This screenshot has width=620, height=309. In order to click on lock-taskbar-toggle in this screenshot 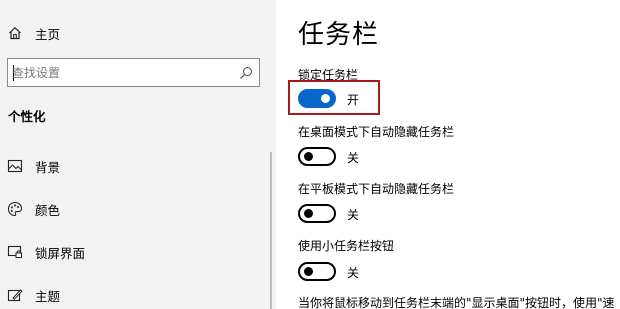, I will do `click(317, 98)`.